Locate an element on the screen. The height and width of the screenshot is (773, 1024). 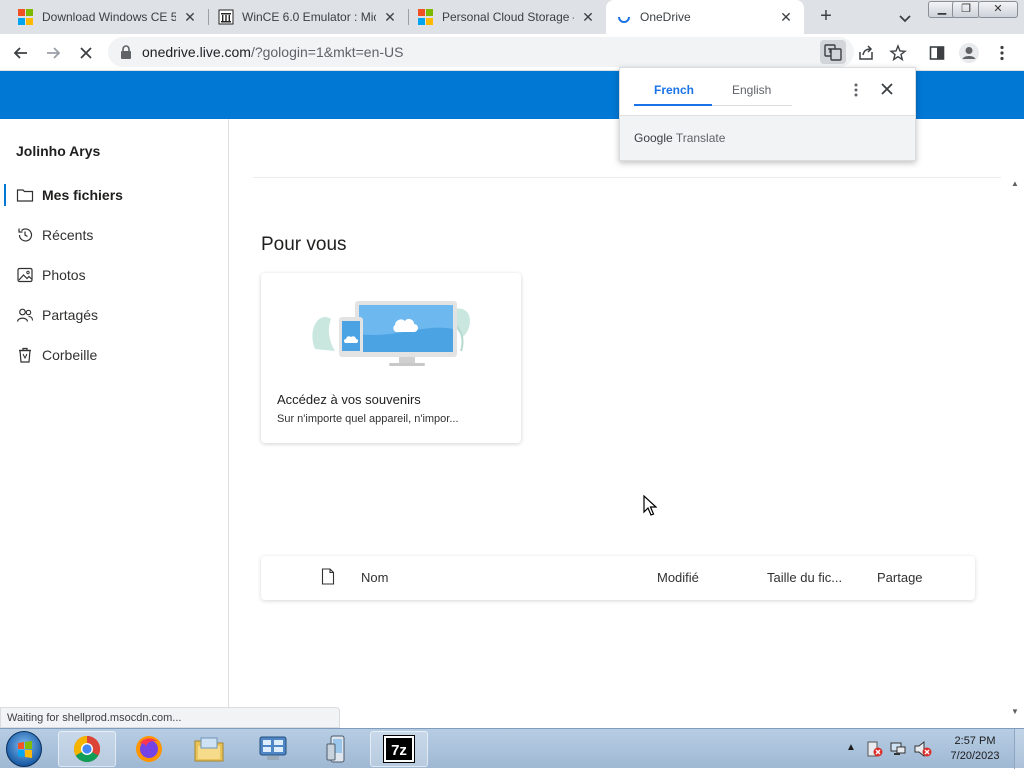
stop-icon is located at coordinates (86, 53).